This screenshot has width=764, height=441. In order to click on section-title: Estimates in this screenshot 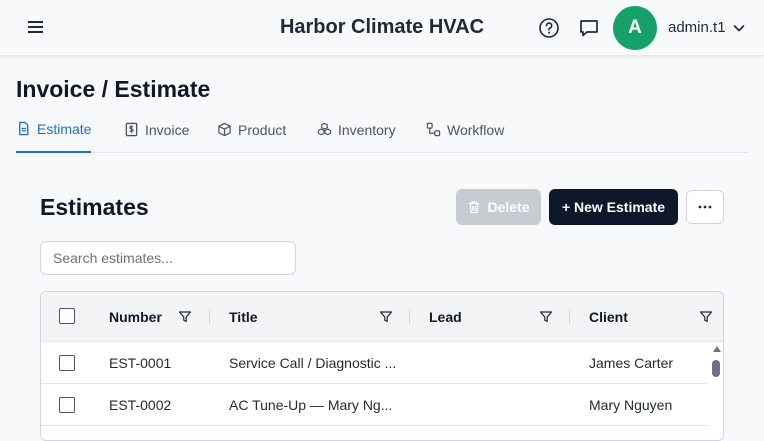, I will do `click(94, 207)`.